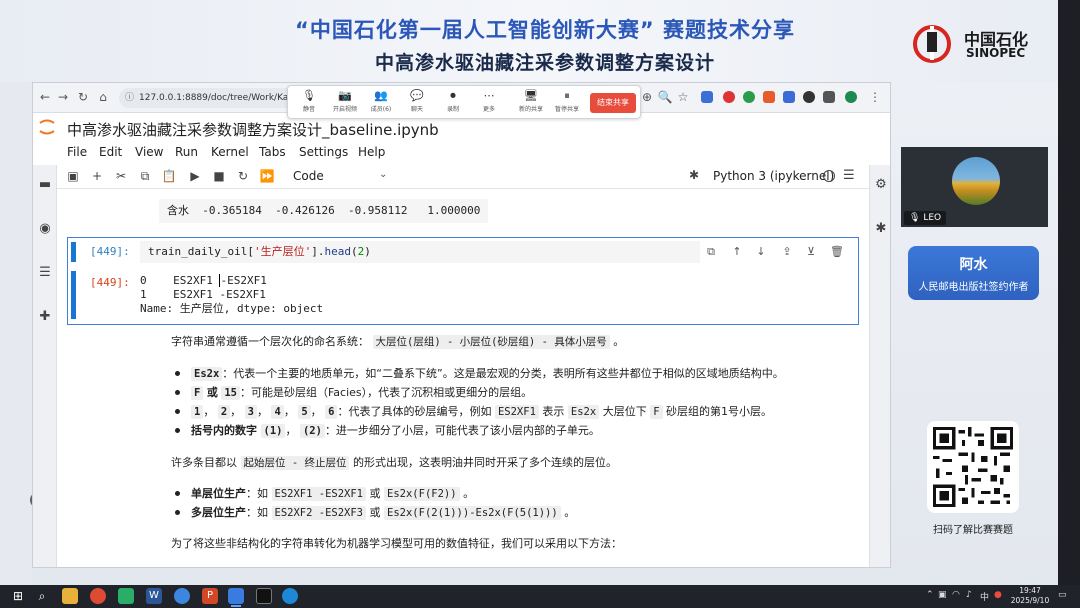 This screenshot has width=1080, height=608. Describe the element at coordinates (707, 97) in the screenshot. I see `extension-translate-icon` at that location.